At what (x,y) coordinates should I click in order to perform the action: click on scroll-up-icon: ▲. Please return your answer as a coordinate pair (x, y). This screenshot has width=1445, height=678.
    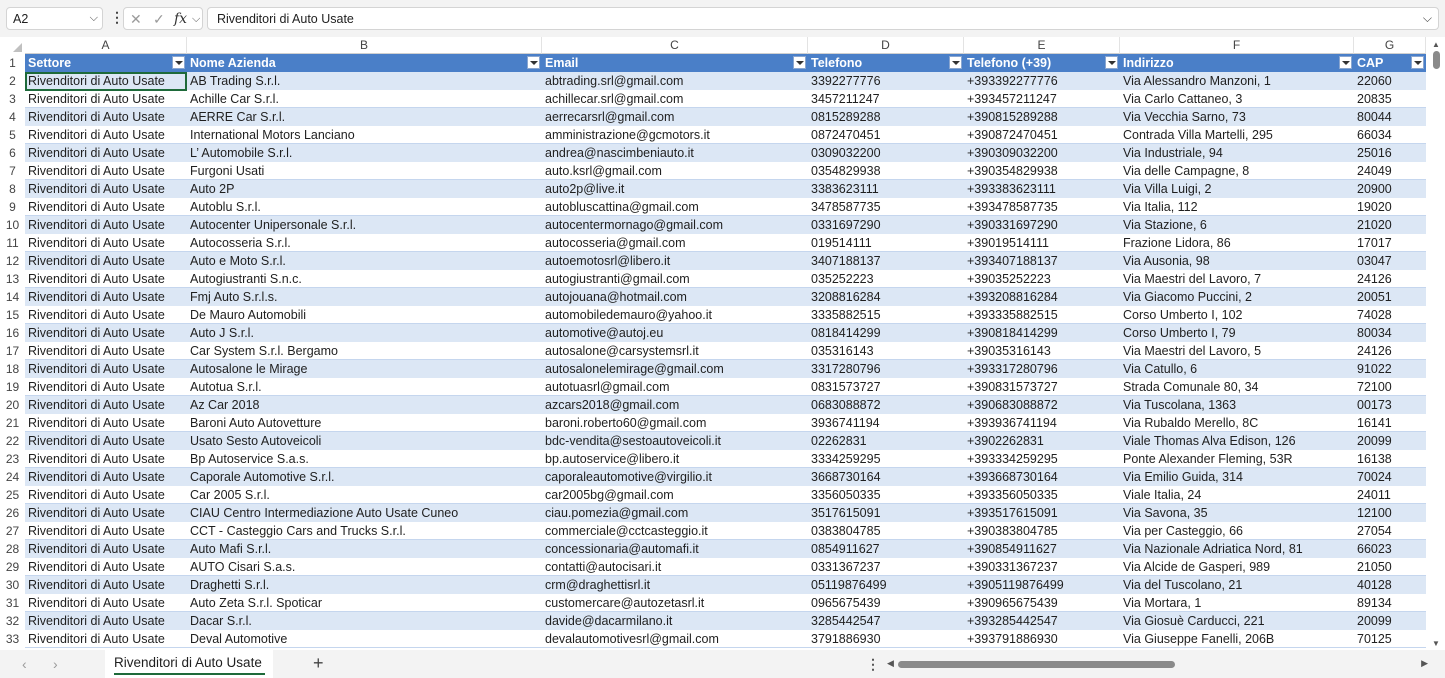
    Looking at the image, I should click on (1436, 44).